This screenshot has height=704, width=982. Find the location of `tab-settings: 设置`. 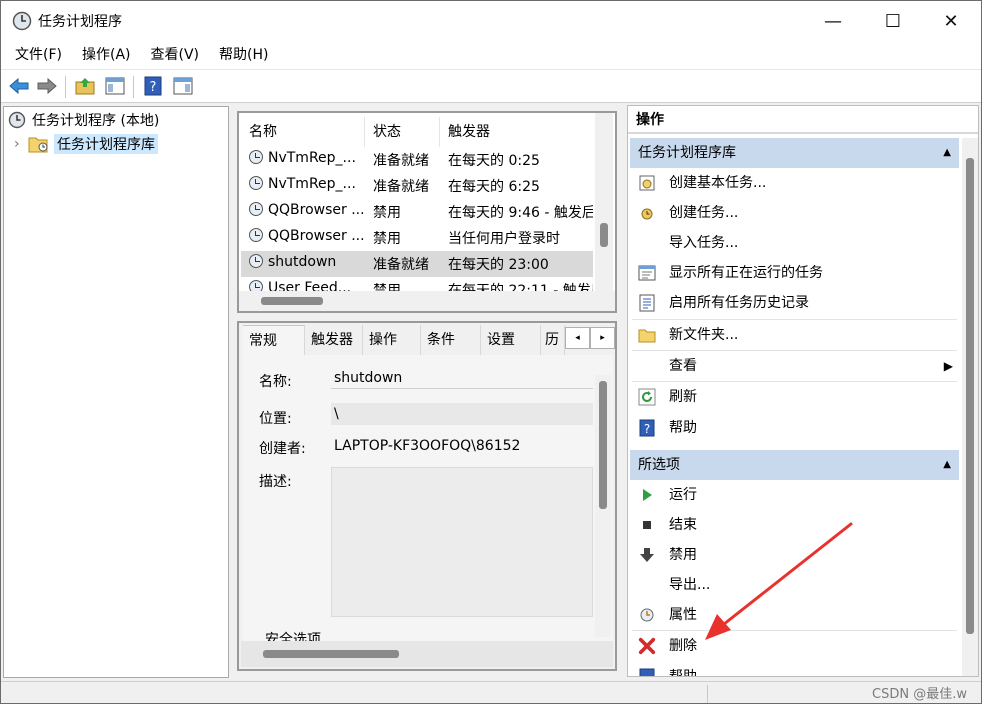

tab-settings: 设置 is located at coordinates (511, 340).